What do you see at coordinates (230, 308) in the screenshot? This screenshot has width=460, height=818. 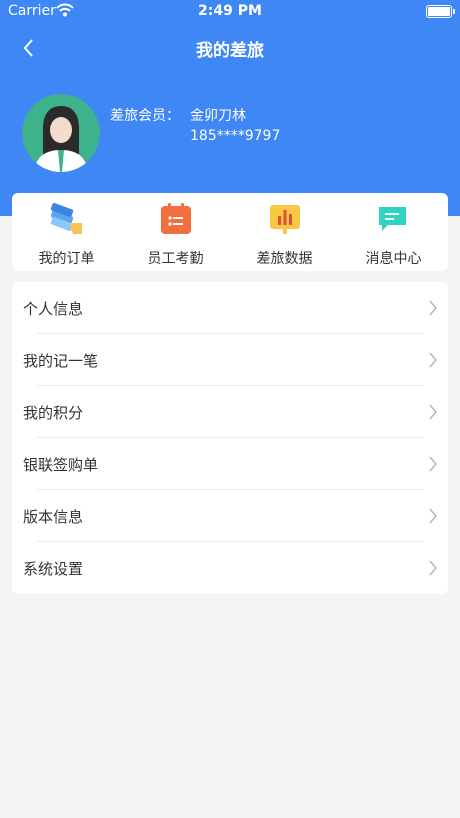 I see `menu-item-personal-info: 个人信息` at bounding box center [230, 308].